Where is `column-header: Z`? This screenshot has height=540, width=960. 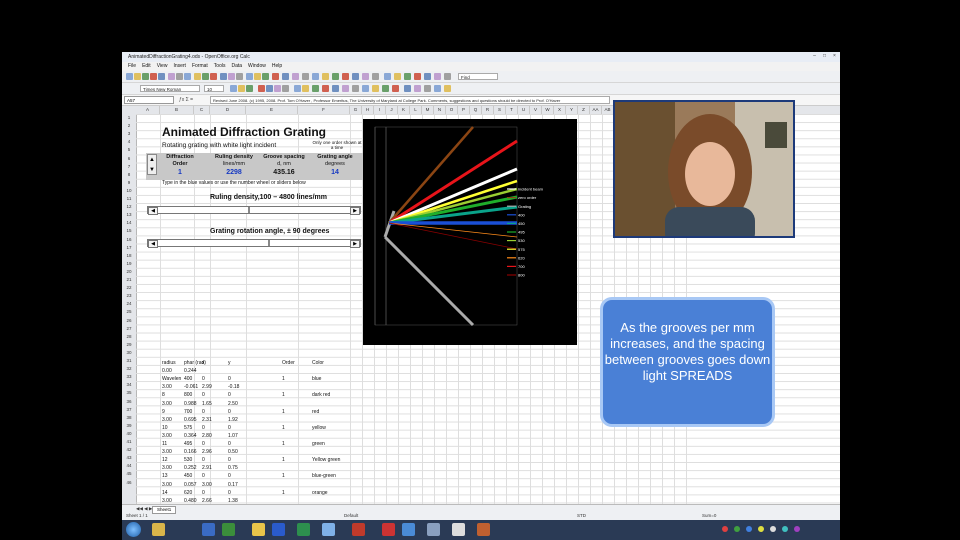 column-header: Z is located at coordinates (584, 110).